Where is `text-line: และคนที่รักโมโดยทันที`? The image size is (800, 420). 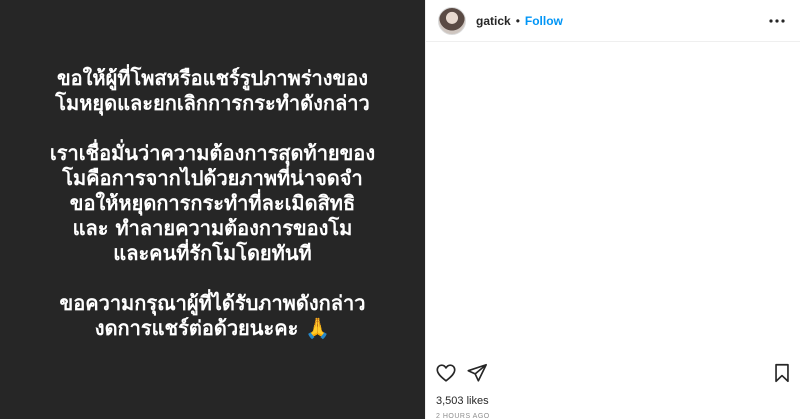 text-line: และคนที่รักโมโดยทันที is located at coordinates (212, 253).